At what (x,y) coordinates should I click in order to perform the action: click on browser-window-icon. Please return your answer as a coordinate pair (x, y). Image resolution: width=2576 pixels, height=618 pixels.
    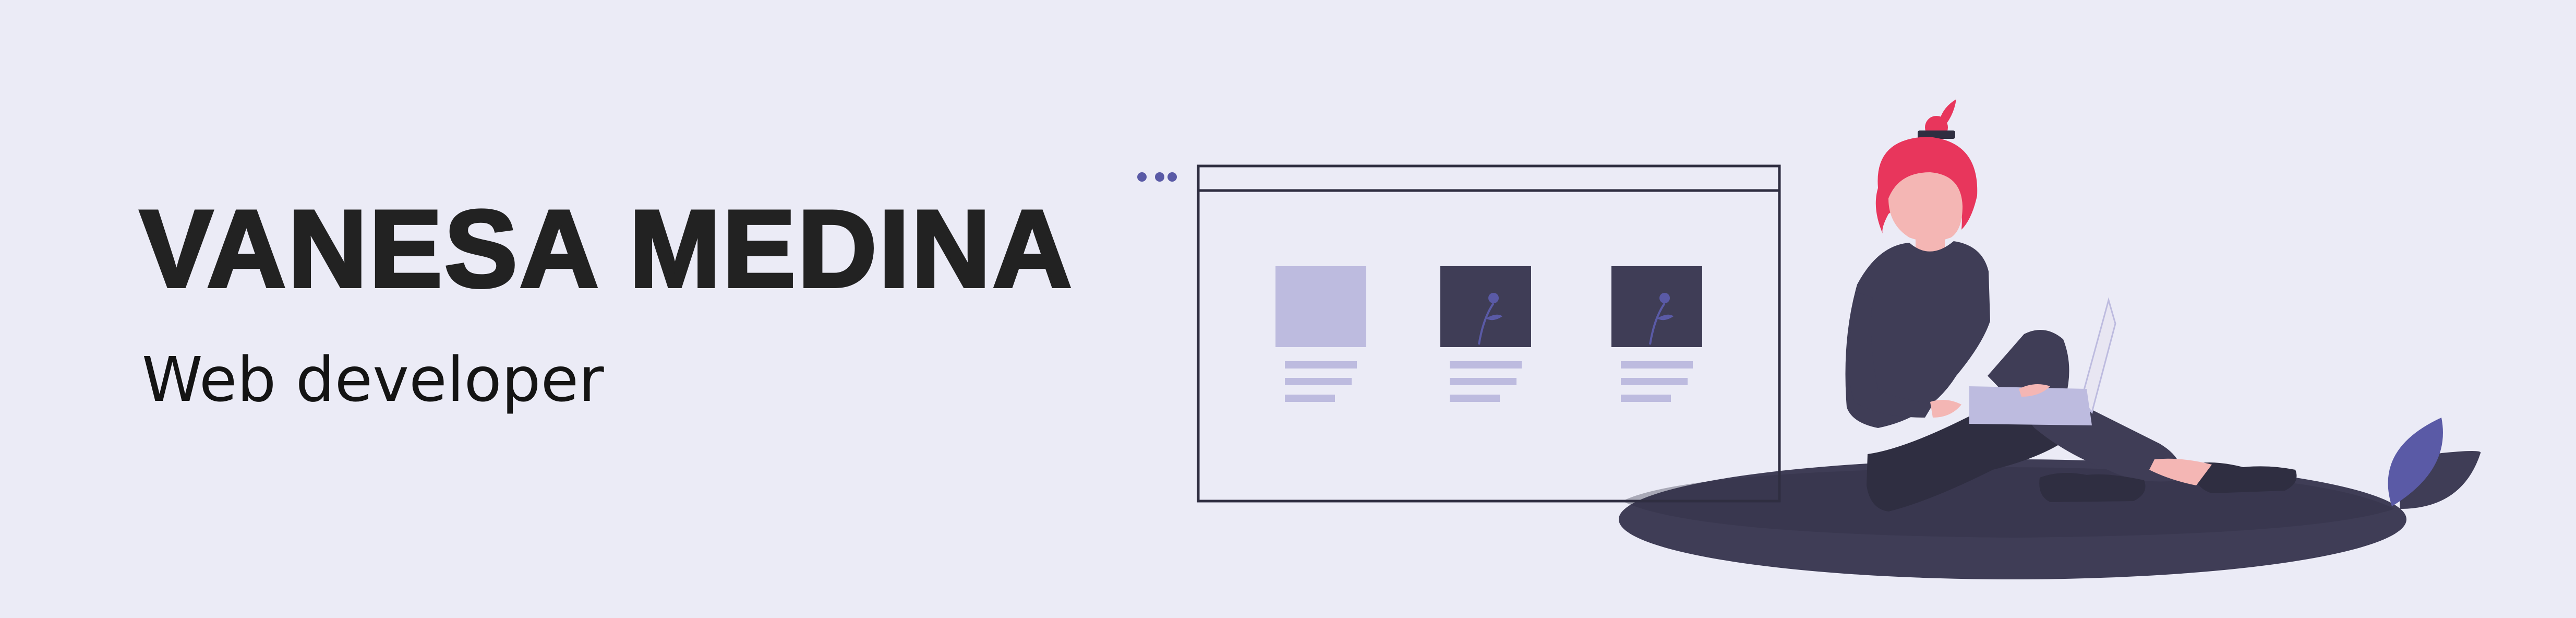
    Looking at the image, I should click on (1489, 333).